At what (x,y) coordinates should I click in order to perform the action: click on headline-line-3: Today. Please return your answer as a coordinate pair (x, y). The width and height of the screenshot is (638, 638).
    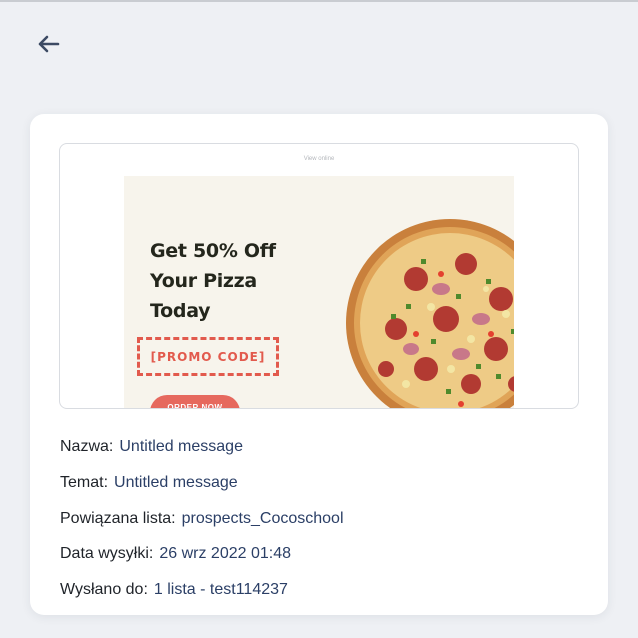
    Looking at the image, I should click on (180, 311).